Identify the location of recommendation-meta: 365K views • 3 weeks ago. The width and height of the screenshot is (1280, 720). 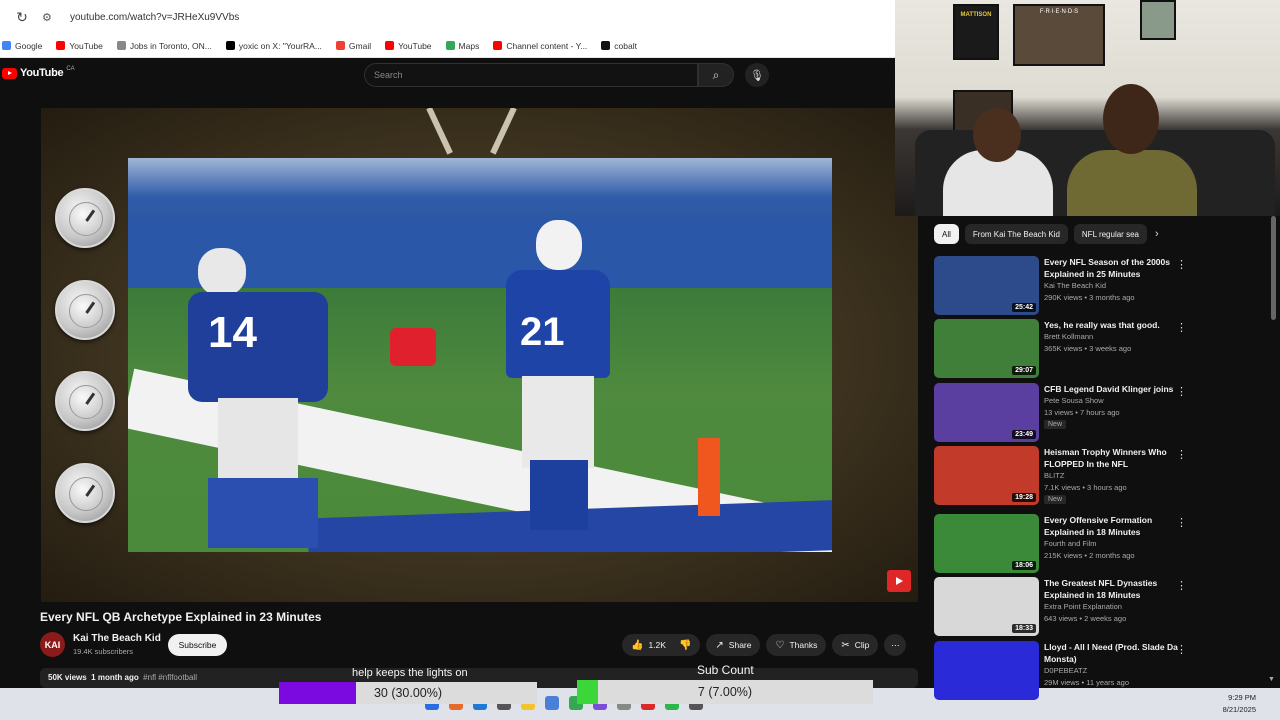
(1088, 348).